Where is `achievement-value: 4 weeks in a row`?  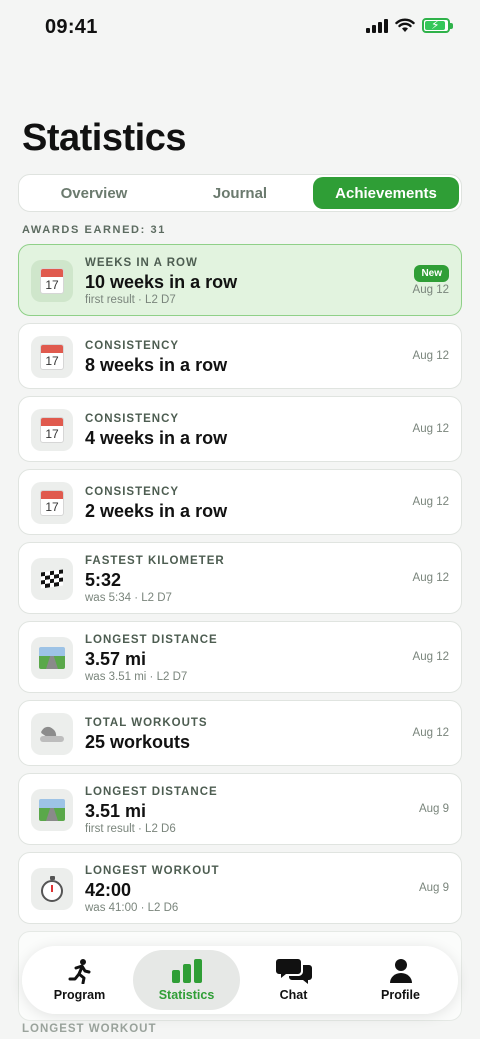
achievement-value: 4 weeks in a row is located at coordinates (156, 438).